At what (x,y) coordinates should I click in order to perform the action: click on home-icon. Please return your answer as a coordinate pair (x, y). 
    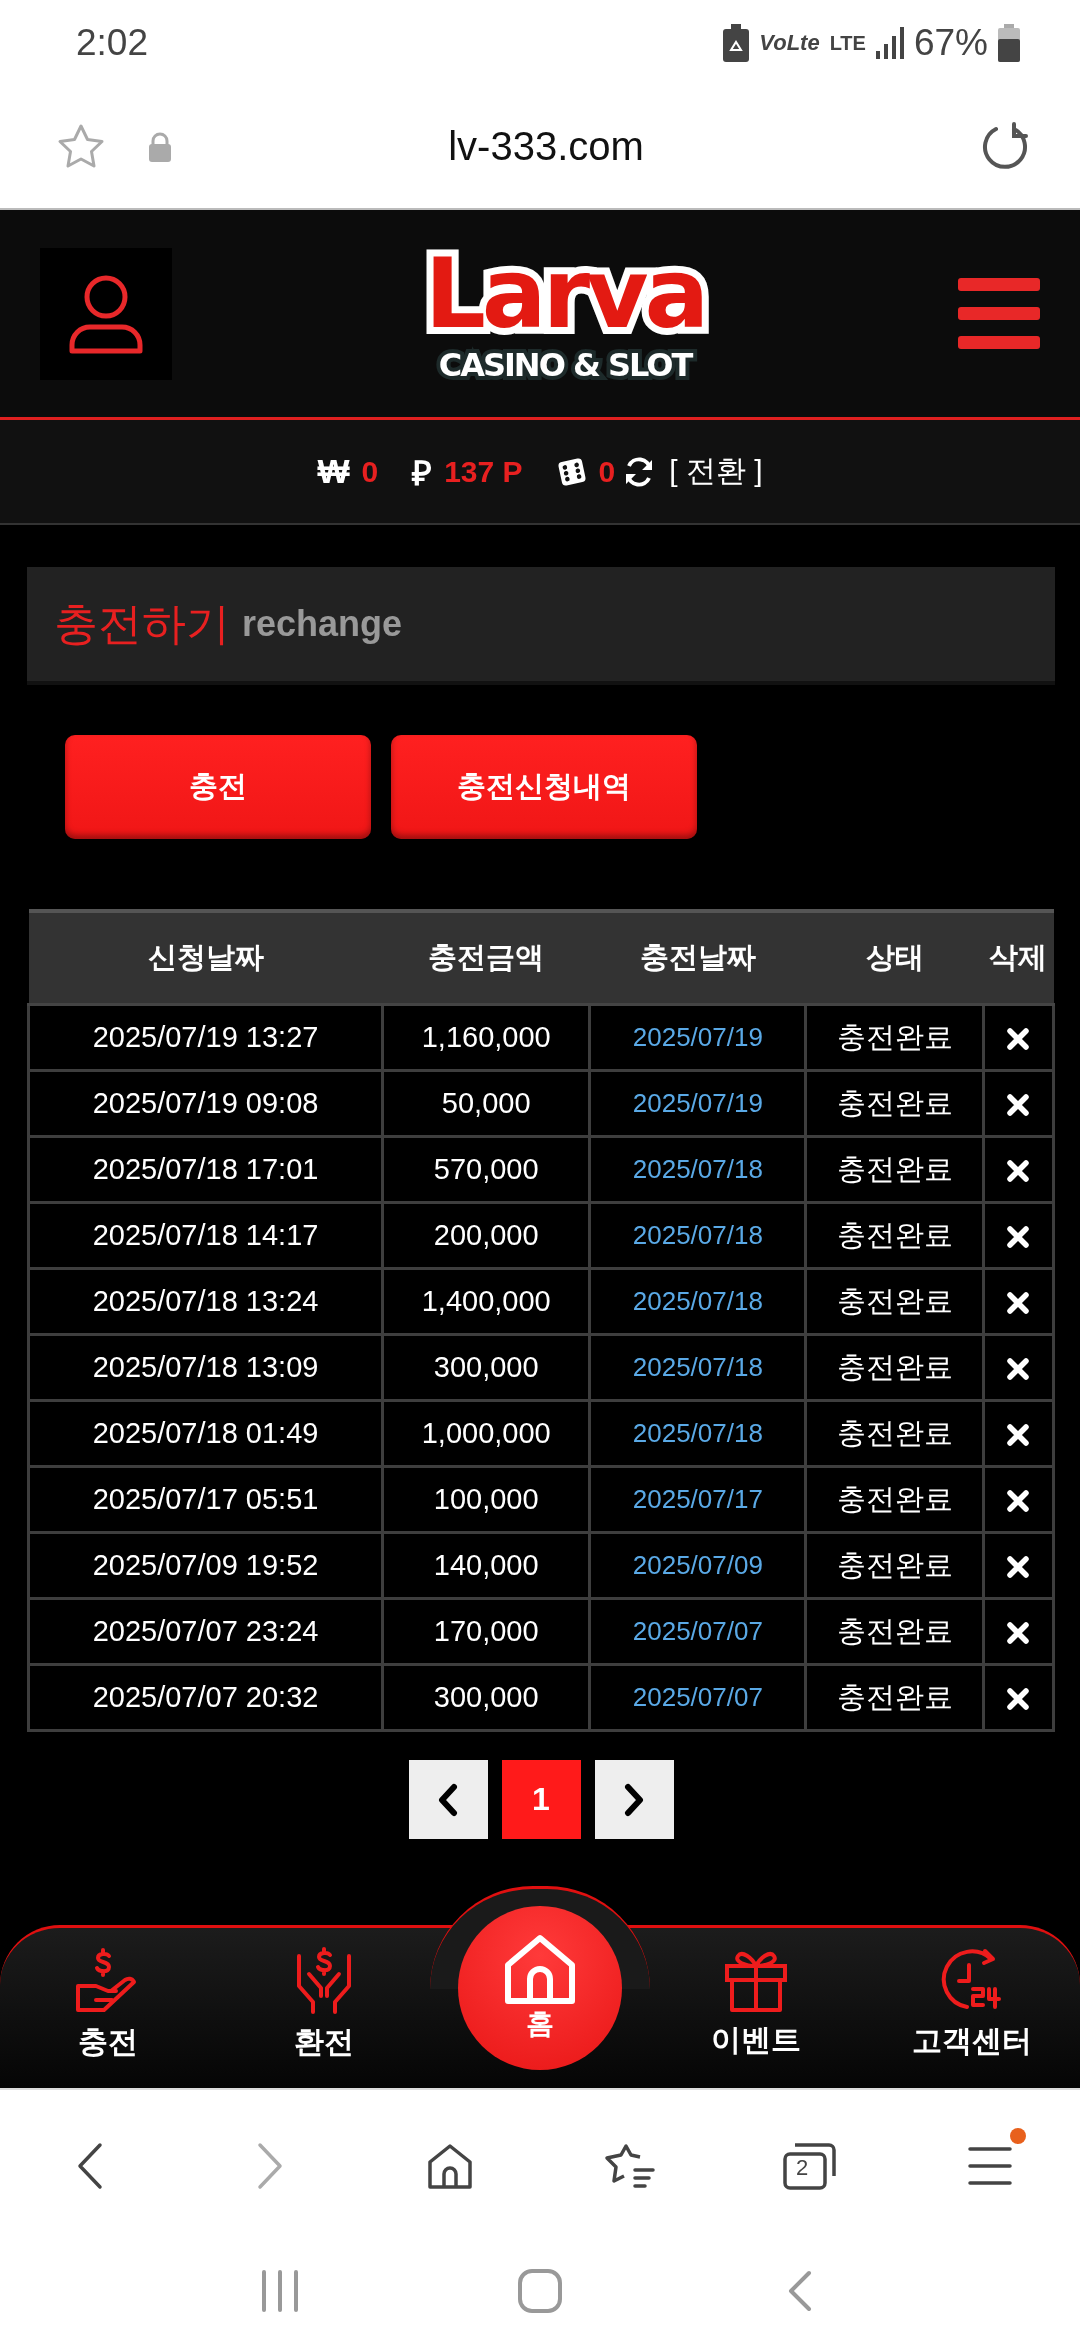
    Looking at the image, I should click on (450, 2166).